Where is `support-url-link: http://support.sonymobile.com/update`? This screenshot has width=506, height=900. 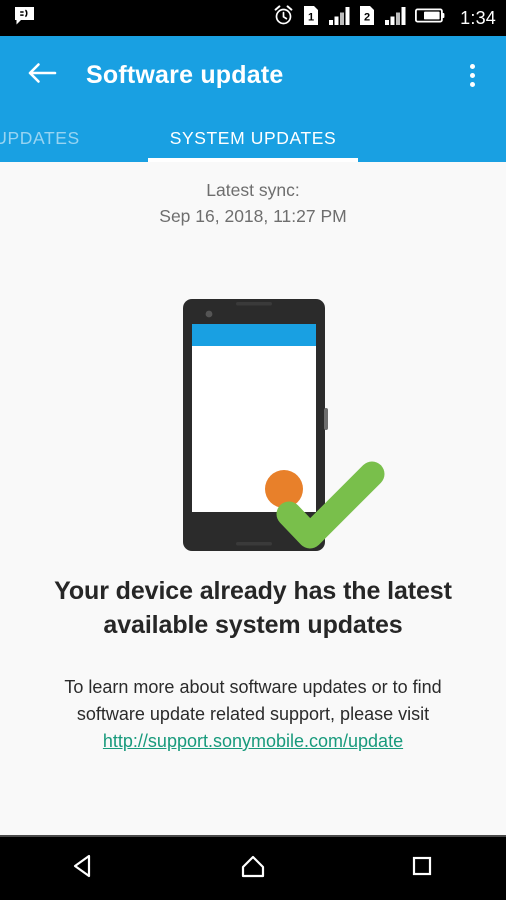
support-url-link: http://support.sonymobile.com/update is located at coordinates (253, 741).